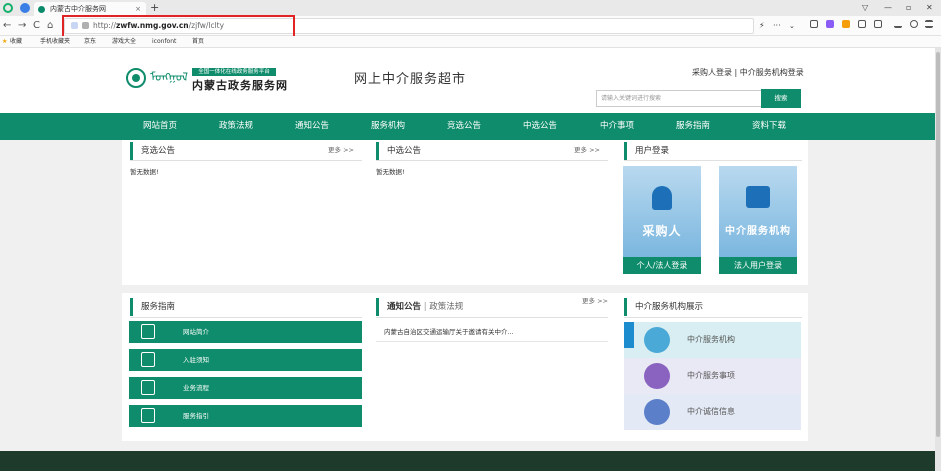  What do you see at coordinates (470, 42) in the screenshot?
I see `bookmarks-bar` at bounding box center [470, 42].